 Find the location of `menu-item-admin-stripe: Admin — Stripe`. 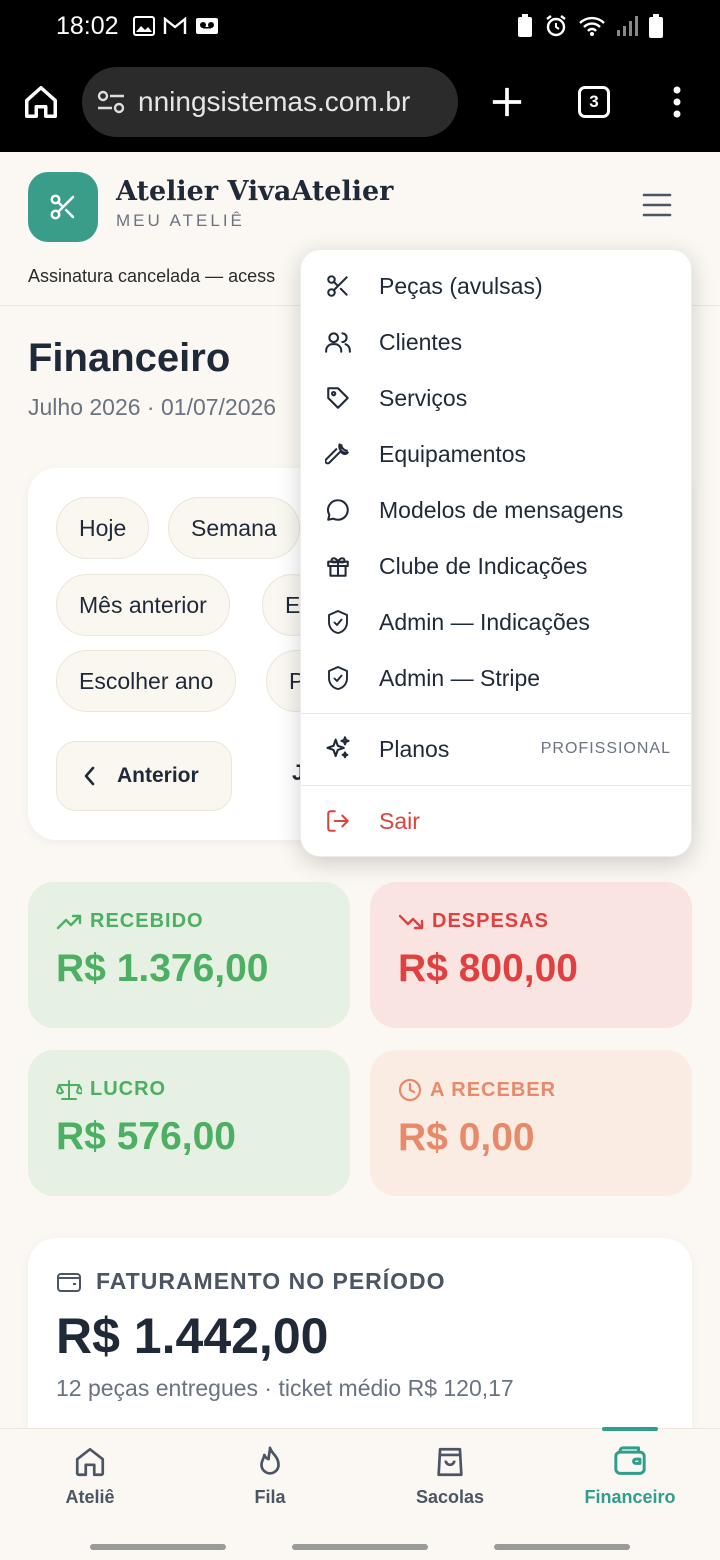

menu-item-admin-stripe: Admin — Stripe is located at coordinates (497, 678).